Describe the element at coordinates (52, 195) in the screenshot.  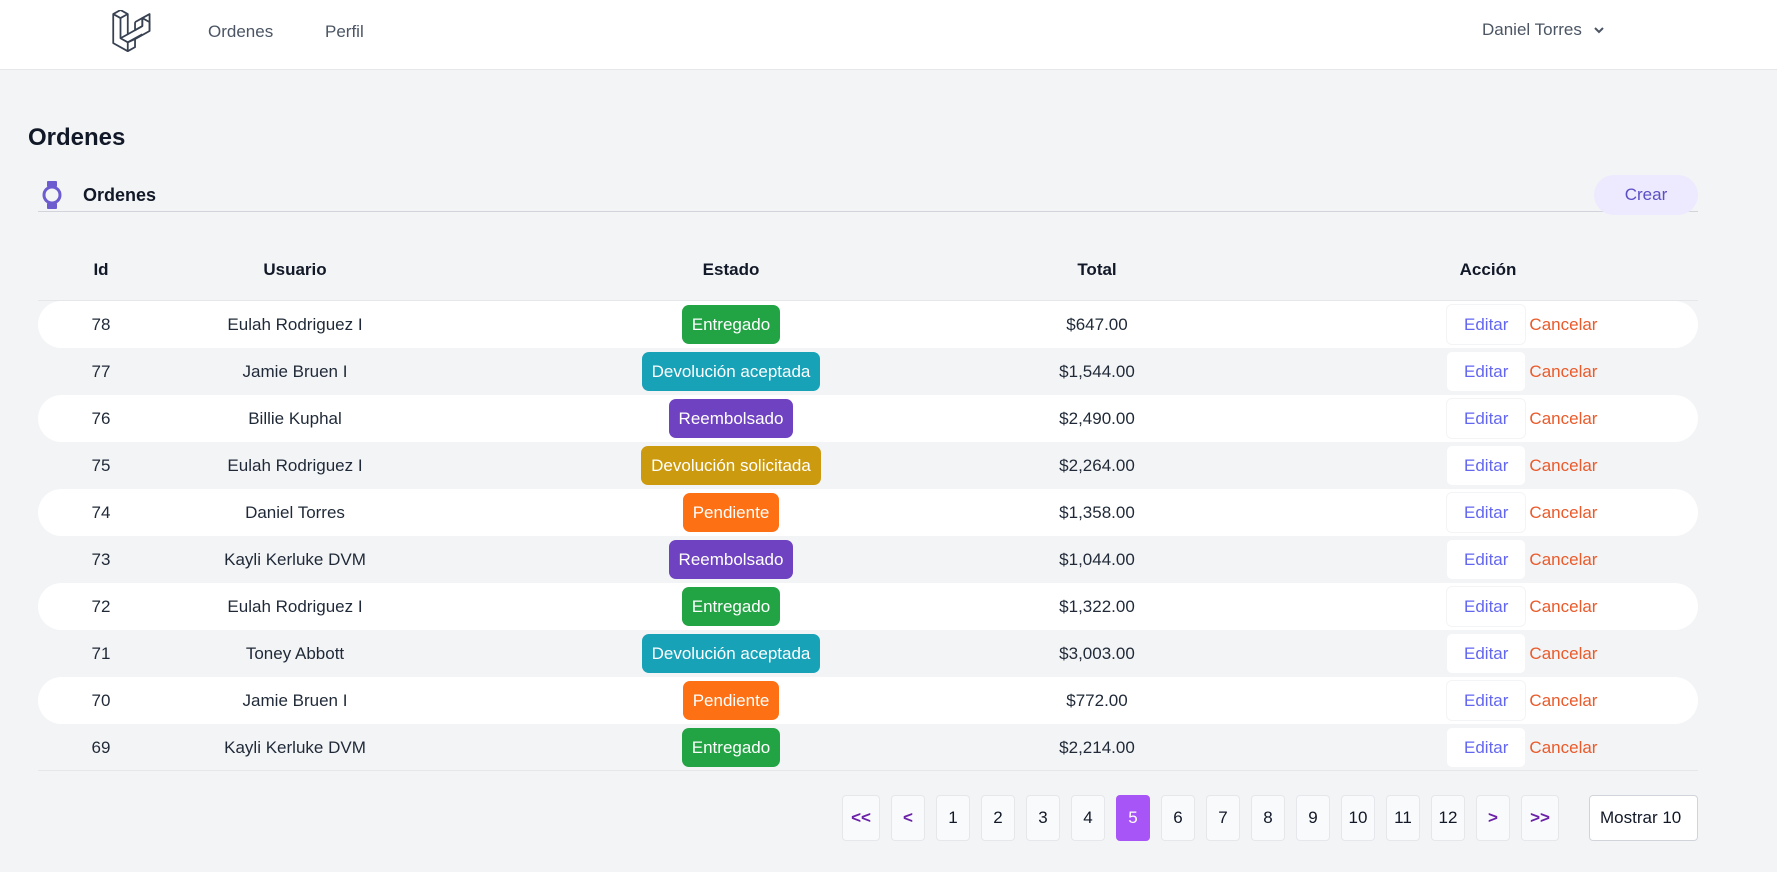
I see `watch-icon` at that location.